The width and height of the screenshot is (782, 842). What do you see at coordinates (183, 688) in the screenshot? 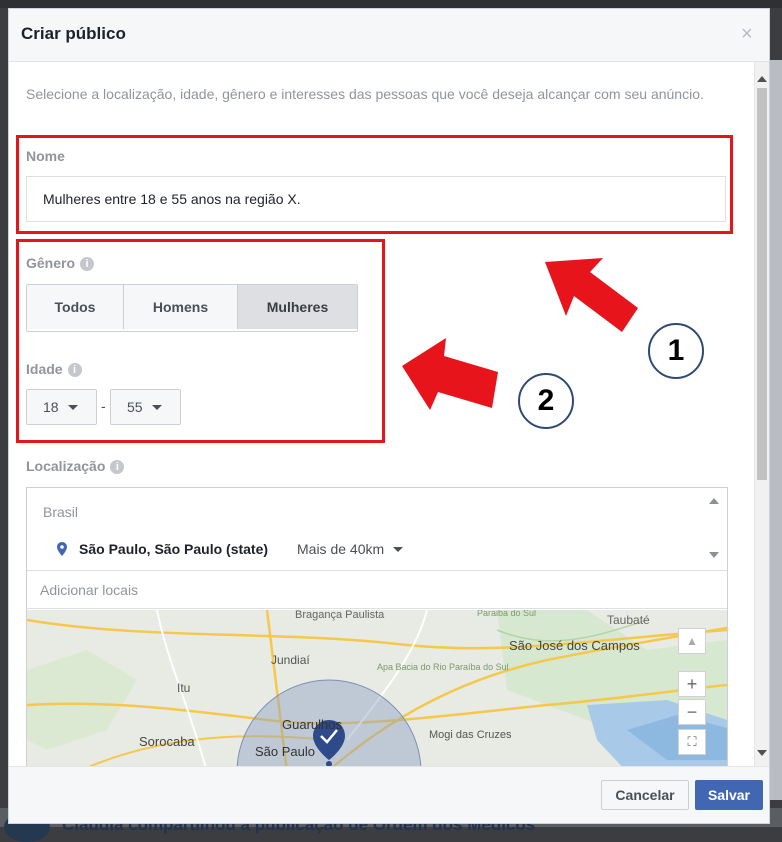
I see `map-label-itu: Itu` at bounding box center [183, 688].